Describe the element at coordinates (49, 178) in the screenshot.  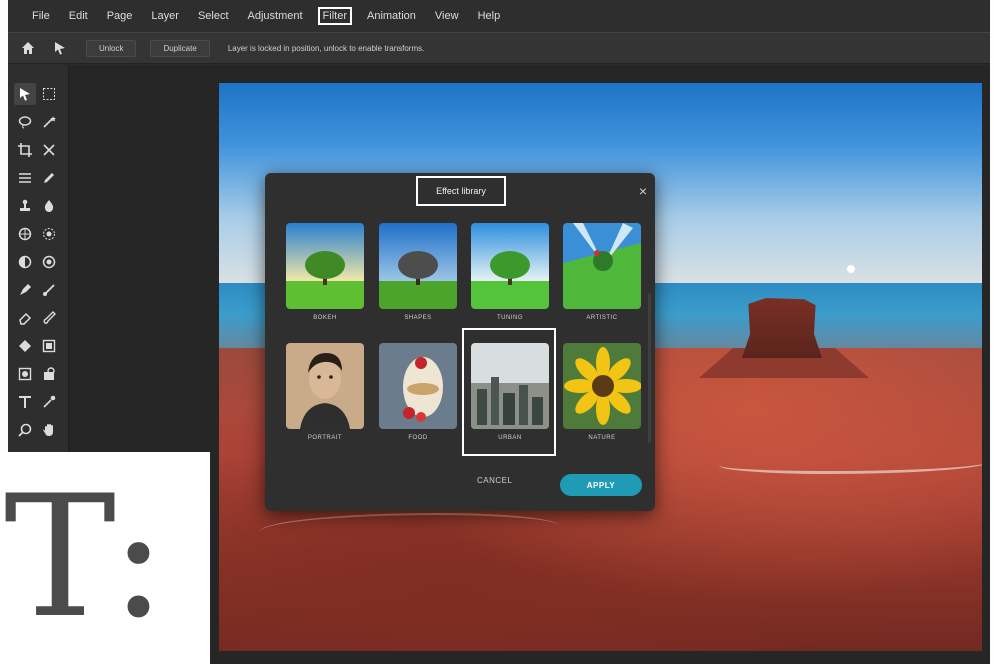
I see `pencil-tool-icon` at that location.